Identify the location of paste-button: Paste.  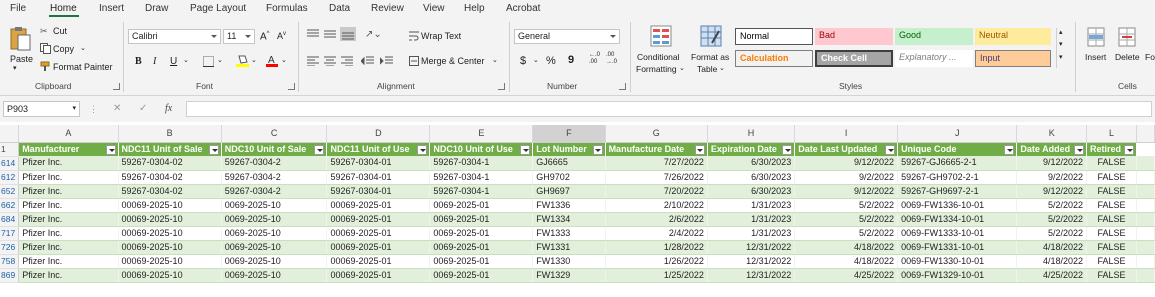
(21, 59).